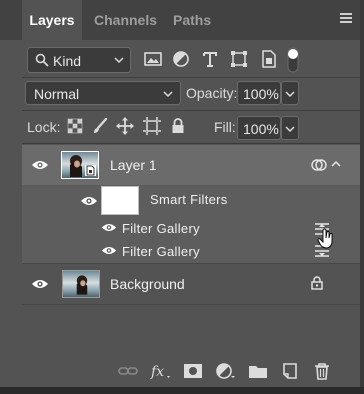 The image size is (364, 394). Describe the element at coordinates (125, 20) in the screenshot. I see `tab-channels: Channels` at that location.